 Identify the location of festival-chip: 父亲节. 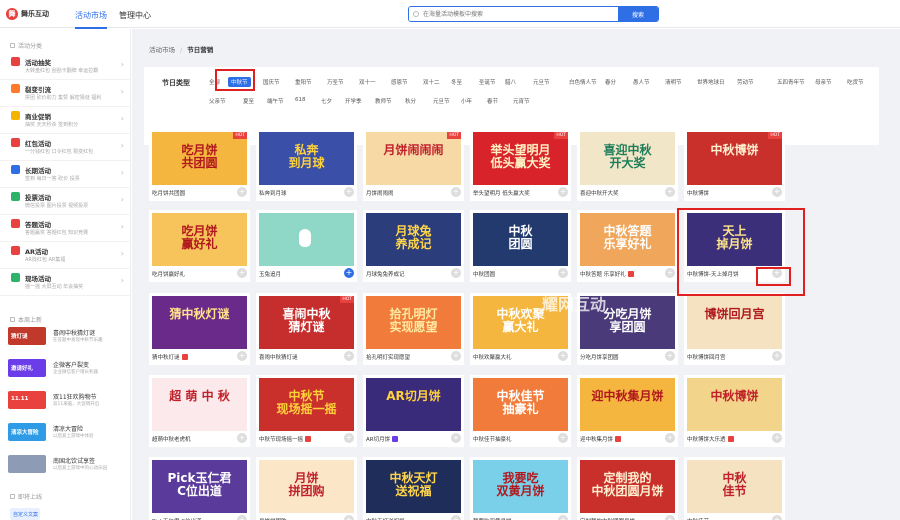
(217, 101).